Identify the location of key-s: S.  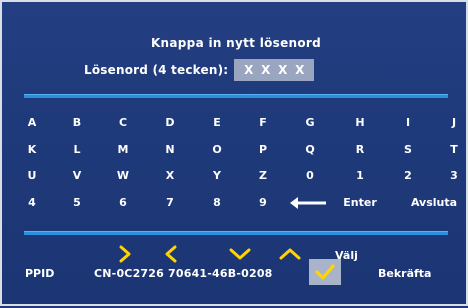
(408, 150).